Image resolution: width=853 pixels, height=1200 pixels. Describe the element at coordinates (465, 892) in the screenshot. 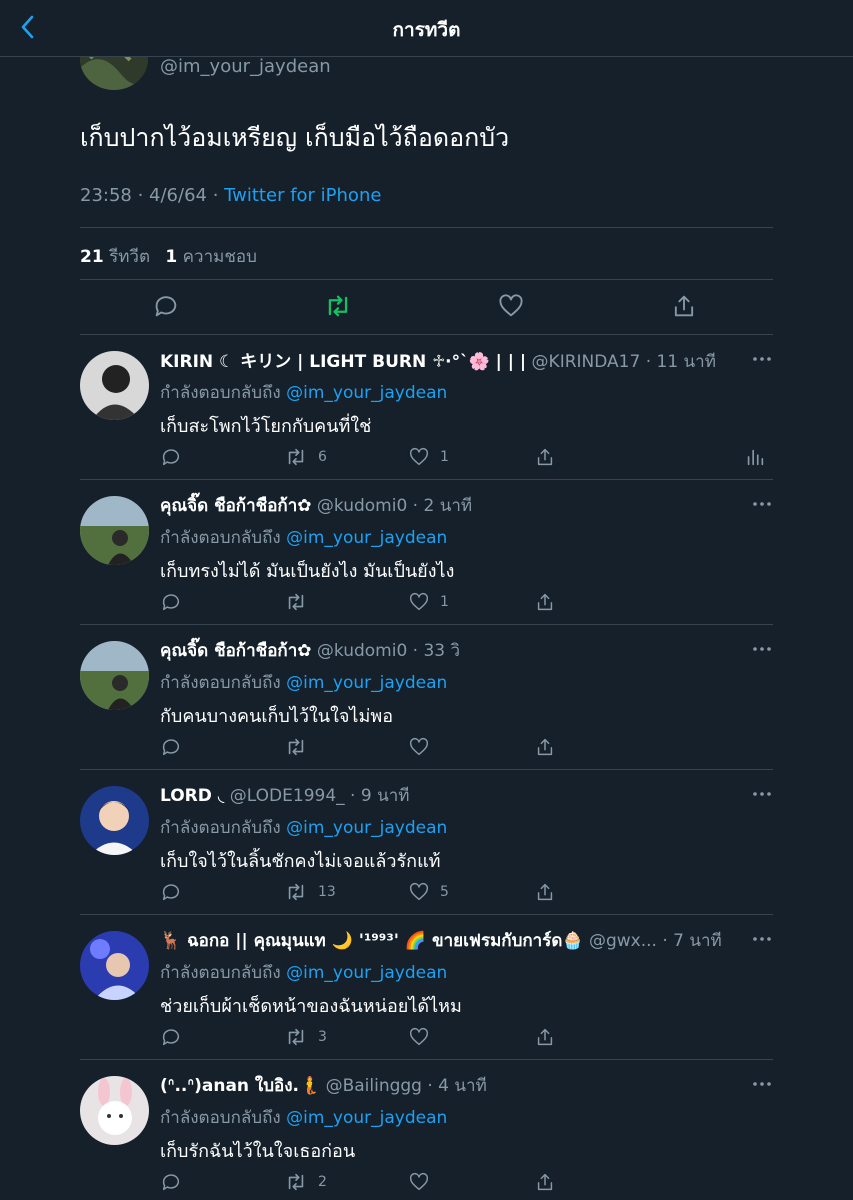

I see `reply-actions: 13 5` at that location.